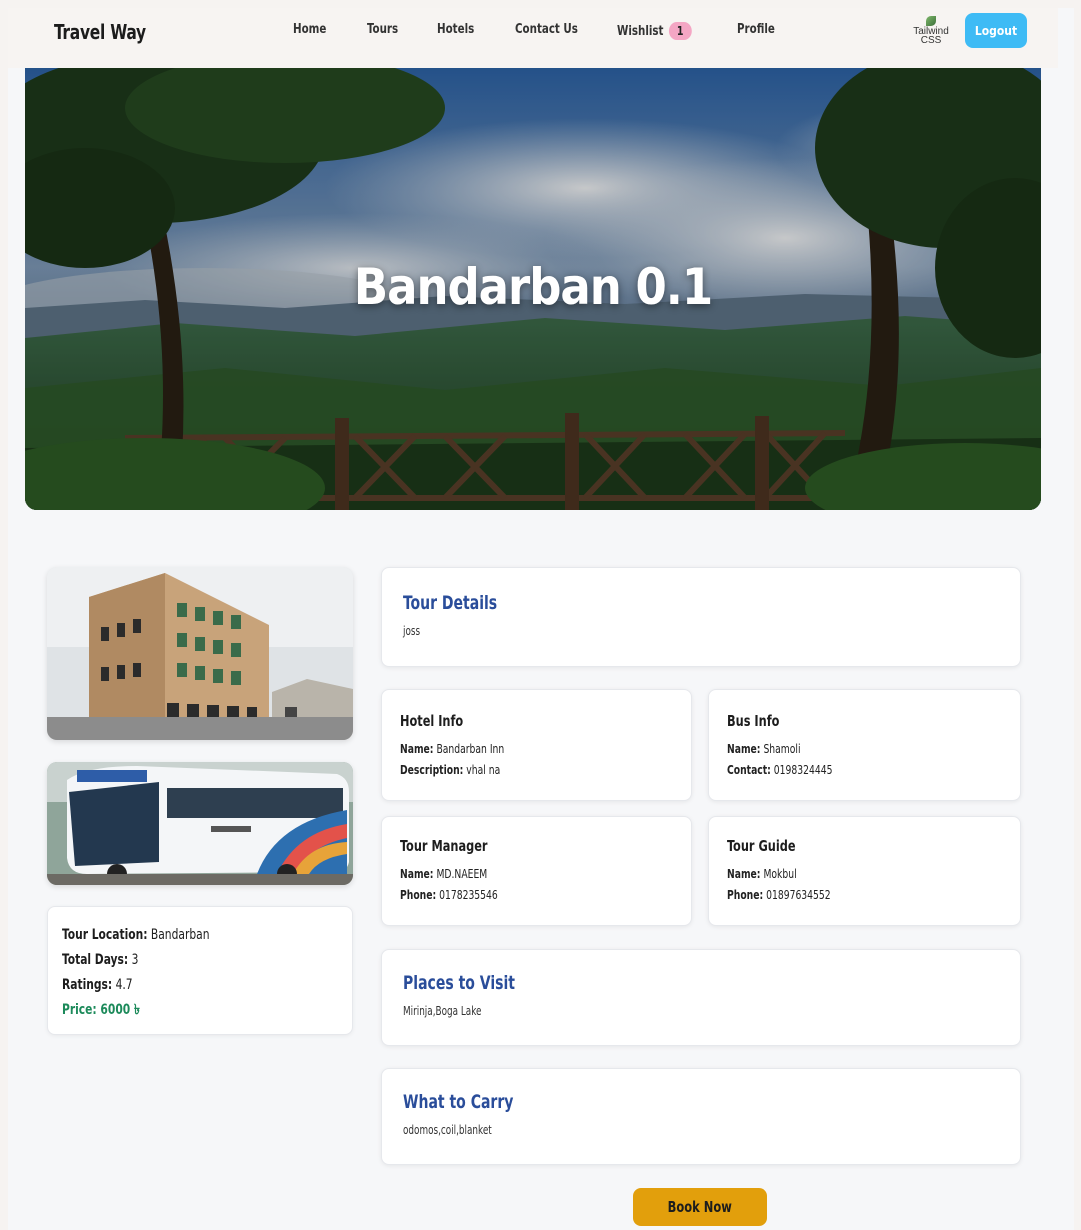  Describe the element at coordinates (179, 1010) in the screenshot. I see `price-row: Price: 6000 ৳` at that location.